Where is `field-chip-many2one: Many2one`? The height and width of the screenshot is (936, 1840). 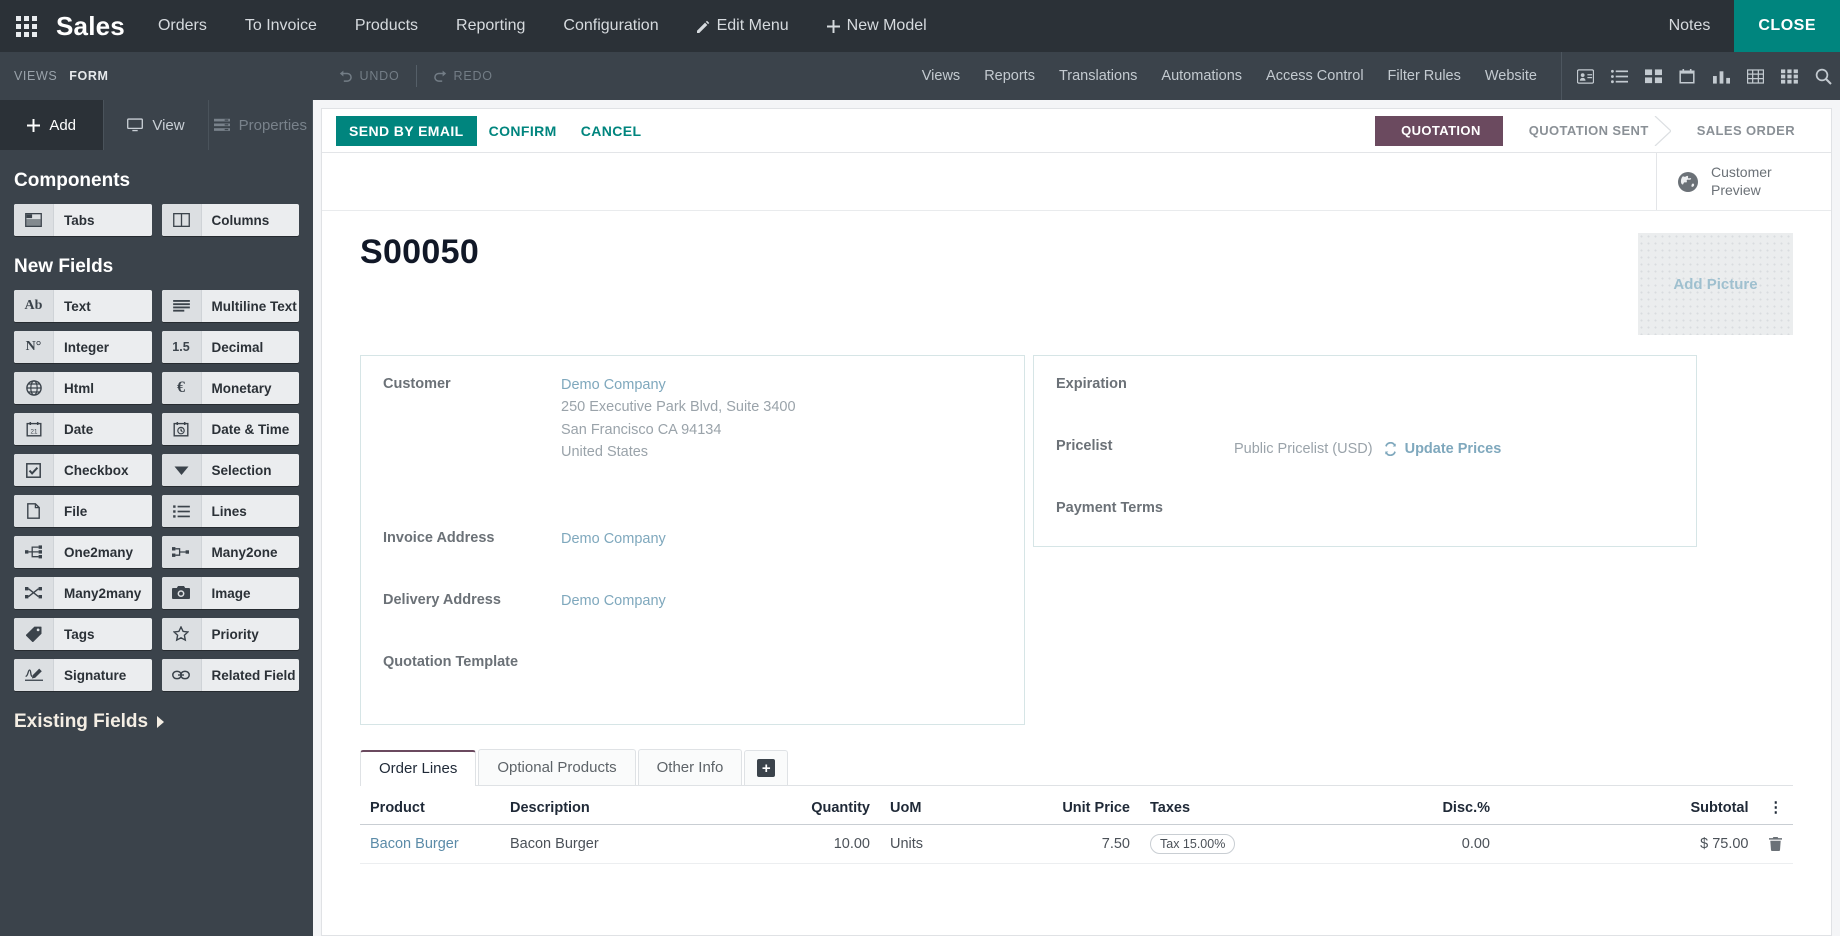 field-chip-many2one: Many2one is located at coordinates (230, 552).